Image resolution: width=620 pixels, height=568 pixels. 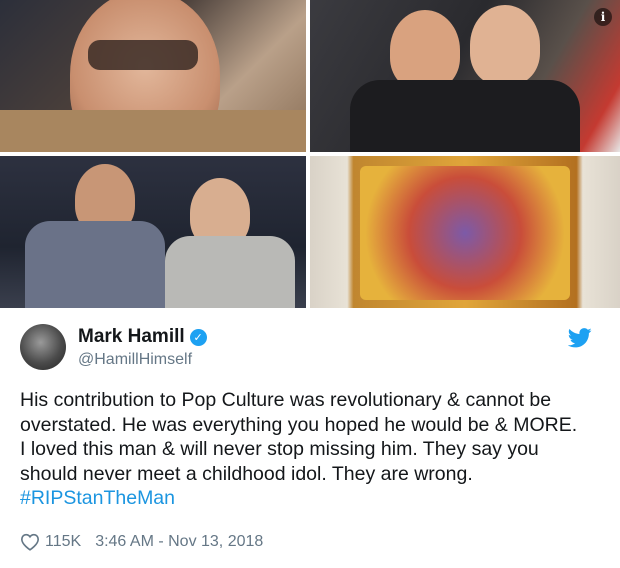 I want to click on verified-badge-icon: ✓, so click(x=198, y=337).